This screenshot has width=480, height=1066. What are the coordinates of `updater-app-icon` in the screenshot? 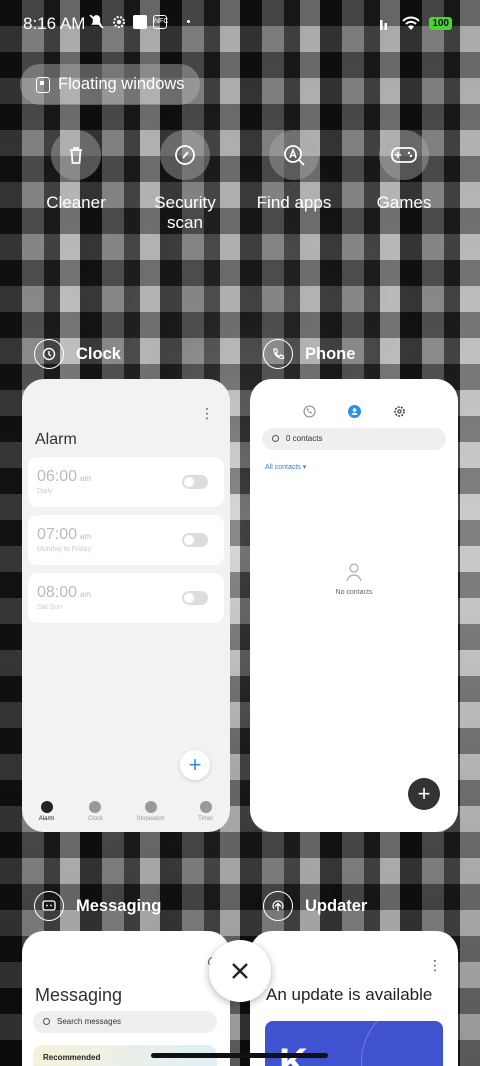 It's located at (278, 906).